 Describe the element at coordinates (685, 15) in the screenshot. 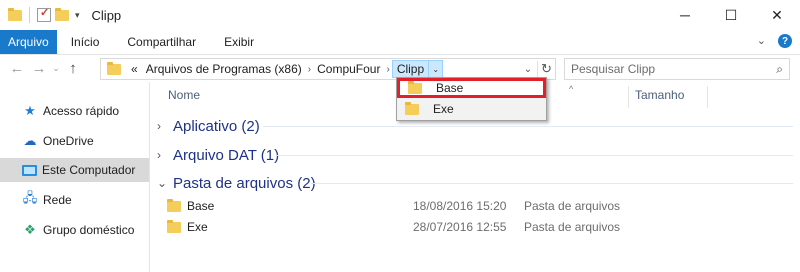

I see `minimize-button: ─` at that location.